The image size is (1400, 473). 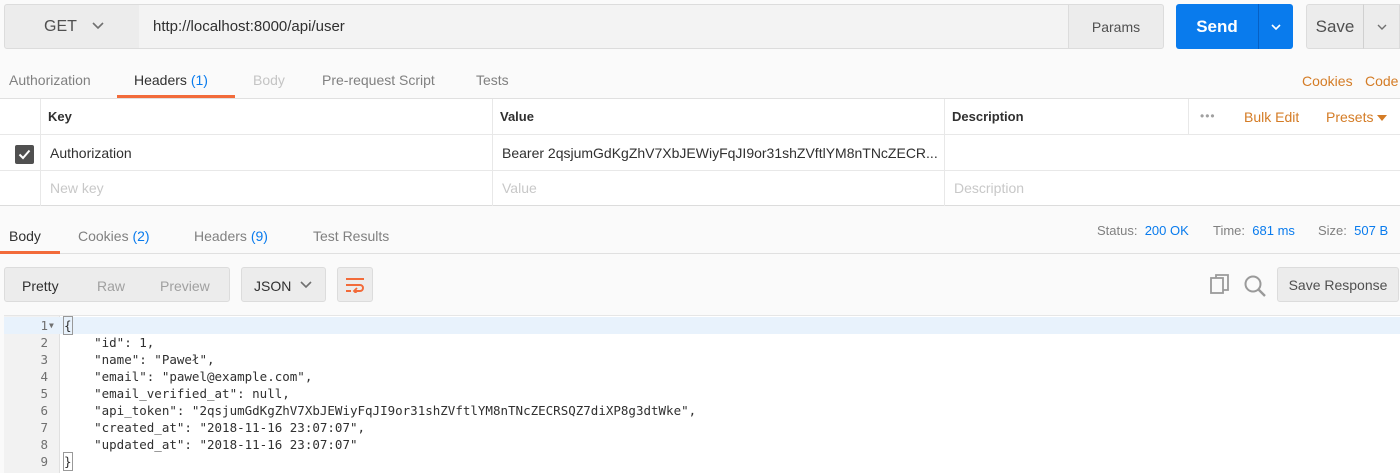 What do you see at coordinates (1271, 117) in the screenshot?
I see `bulk-edit-link: Bulk Edit` at bounding box center [1271, 117].